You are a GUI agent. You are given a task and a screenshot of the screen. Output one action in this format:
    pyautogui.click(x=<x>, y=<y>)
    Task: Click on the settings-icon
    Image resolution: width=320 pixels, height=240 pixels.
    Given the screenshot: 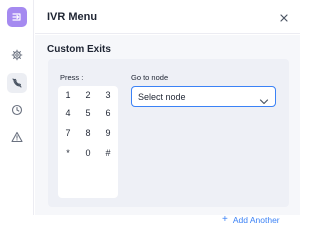 What is the action you would take?
    pyautogui.click(x=17, y=55)
    